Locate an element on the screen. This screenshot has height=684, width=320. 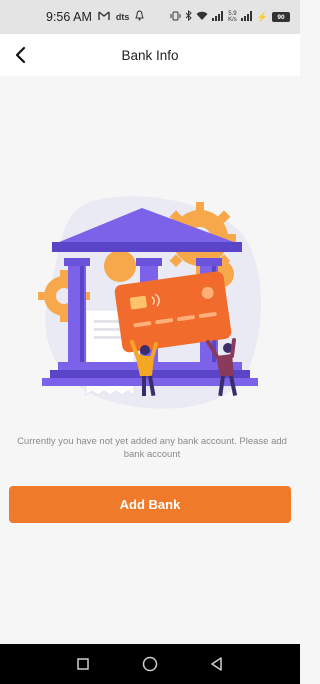
wifi-icon is located at coordinates (202, 17).